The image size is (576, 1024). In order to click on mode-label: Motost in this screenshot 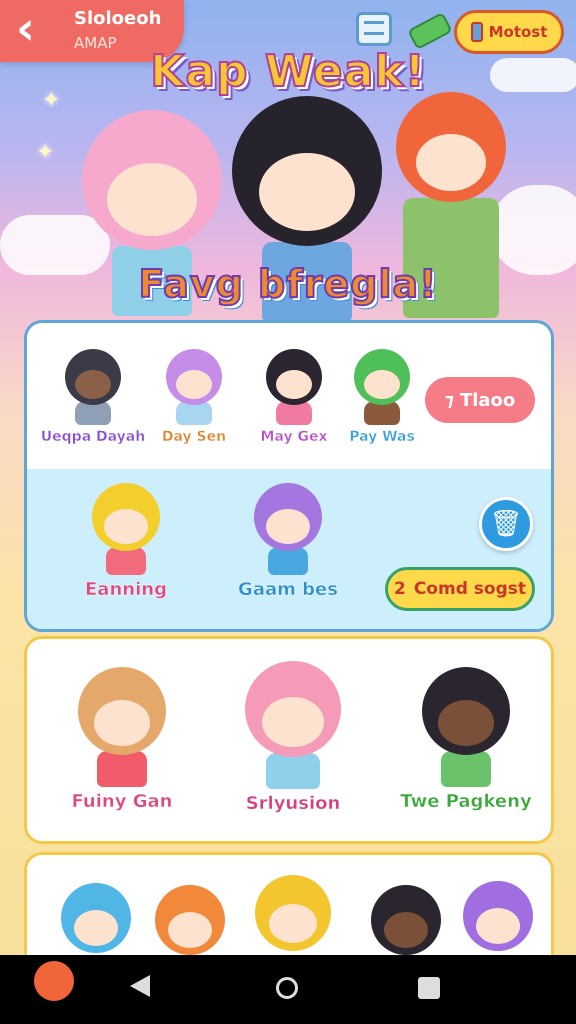, I will do `click(518, 32)`.